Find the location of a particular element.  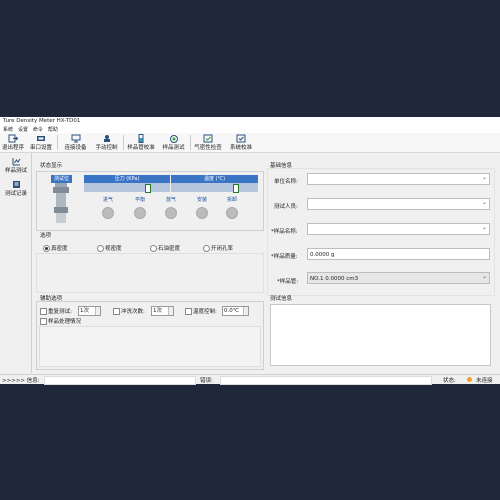

test-info-text is located at coordinates (380, 335).